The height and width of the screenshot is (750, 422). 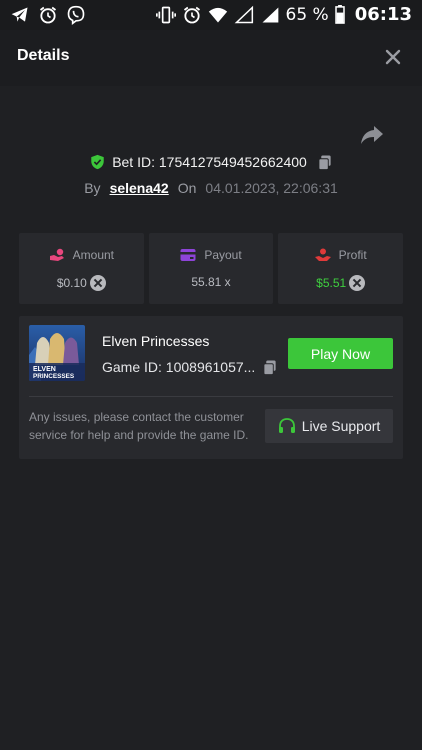 What do you see at coordinates (97, 162) in the screenshot?
I see `shield-check-icon` at bounding box center [97, 162].